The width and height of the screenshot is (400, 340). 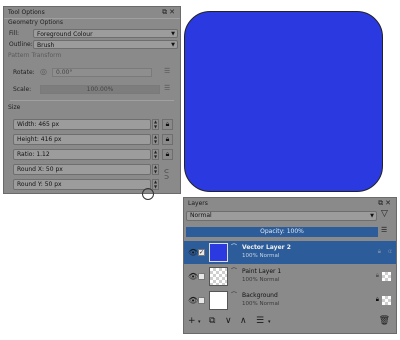 I want to click on ratio-spinner: ▲ ▼, so click(x=155, y=154).